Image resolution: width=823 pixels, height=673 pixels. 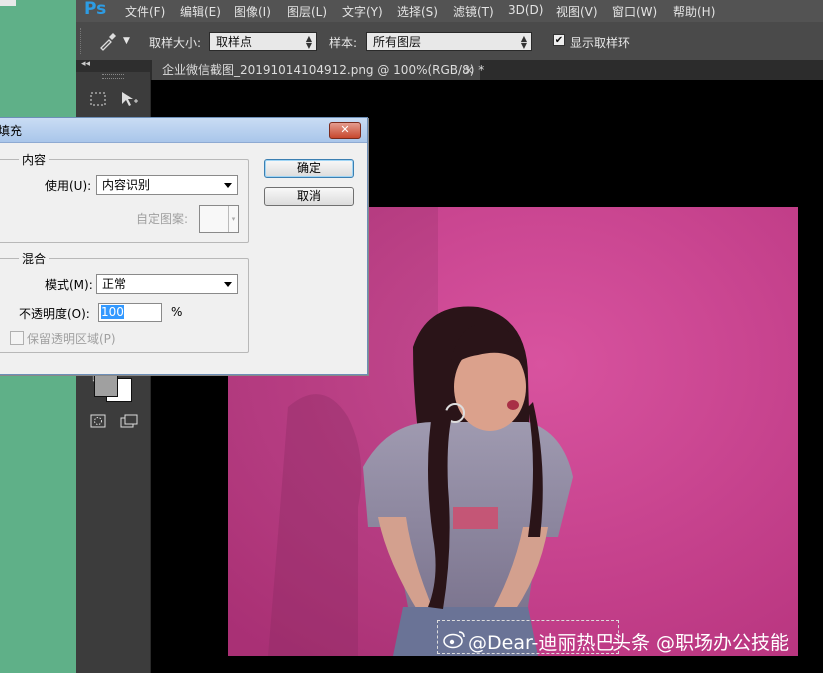 I want to click on options-bar: ▼ 取样大小: 取样点 ▲ ▼ 样本: 所有图层 ▲ ▼ ✔ 显示取样环, so click(x=449, y=41).